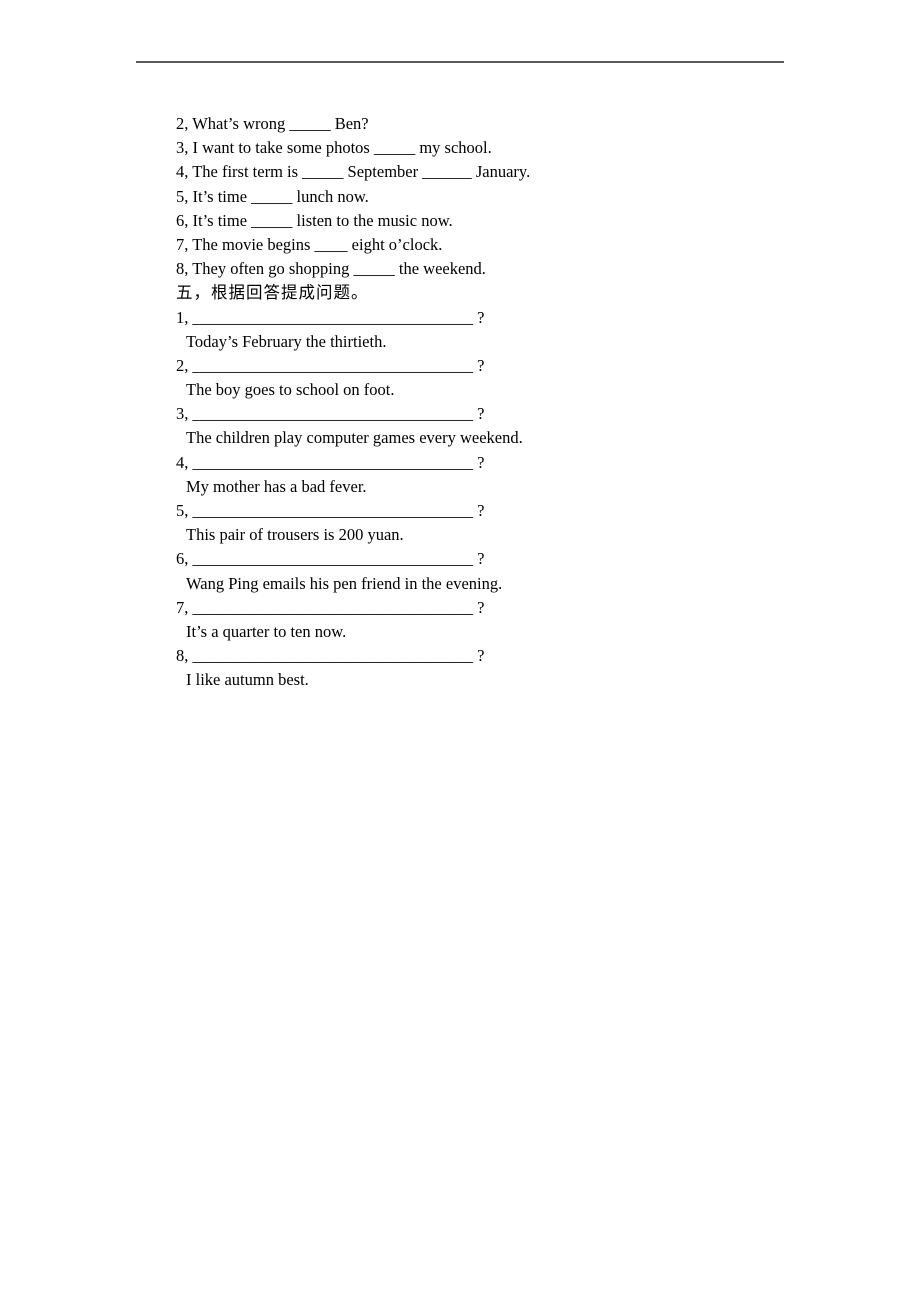  Describe the element at coordinates (272, 293) in the screenshot. I see `section-five-heading: 五，根据回答提成问题。` at that location.